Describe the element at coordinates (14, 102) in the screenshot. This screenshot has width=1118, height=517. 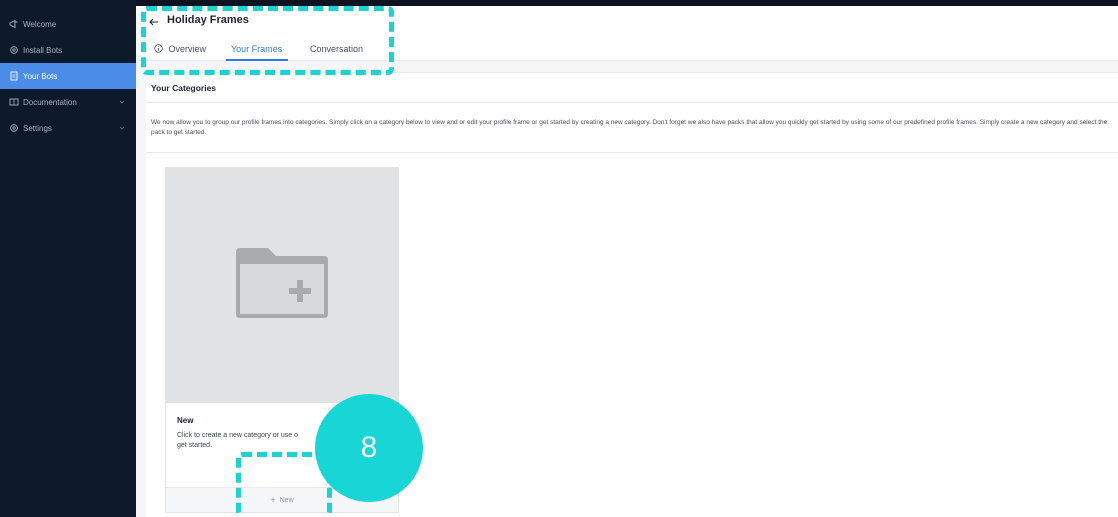
I see `book-icon` at that location.